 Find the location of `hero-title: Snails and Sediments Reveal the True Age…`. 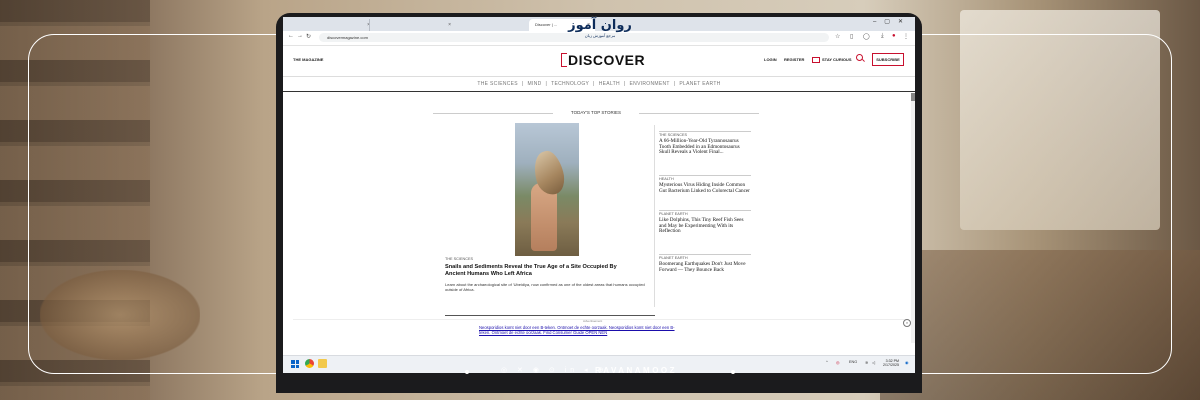

hero-title: Snails and Sediments Reveal the True Age… is located at coordinates (540, 271).